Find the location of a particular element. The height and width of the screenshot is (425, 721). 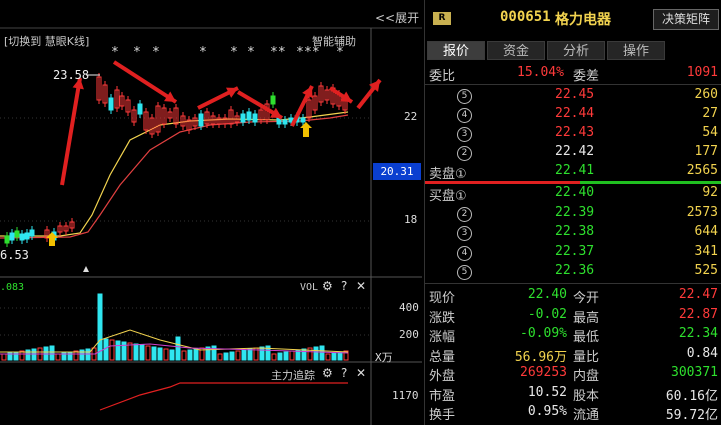

stat-value: 10.52 is located at coordinates (547, 392).